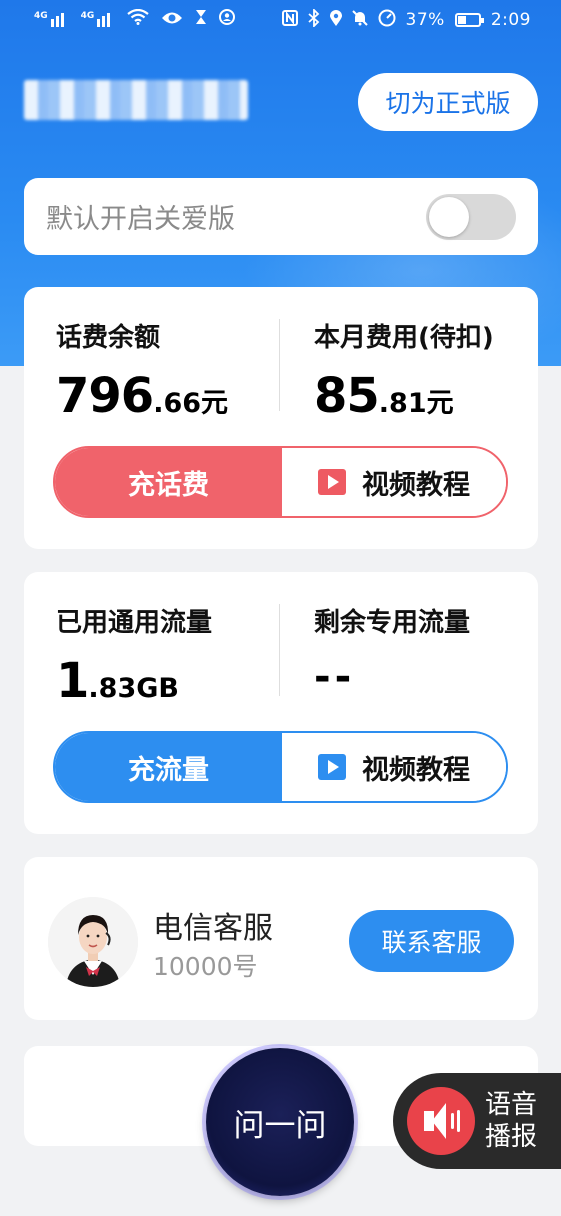  I want to click on remaining-data-amount: --, so click(335, 677).